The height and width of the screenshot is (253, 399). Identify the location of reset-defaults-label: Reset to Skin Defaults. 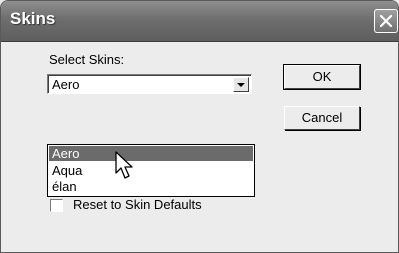
(137, 204).